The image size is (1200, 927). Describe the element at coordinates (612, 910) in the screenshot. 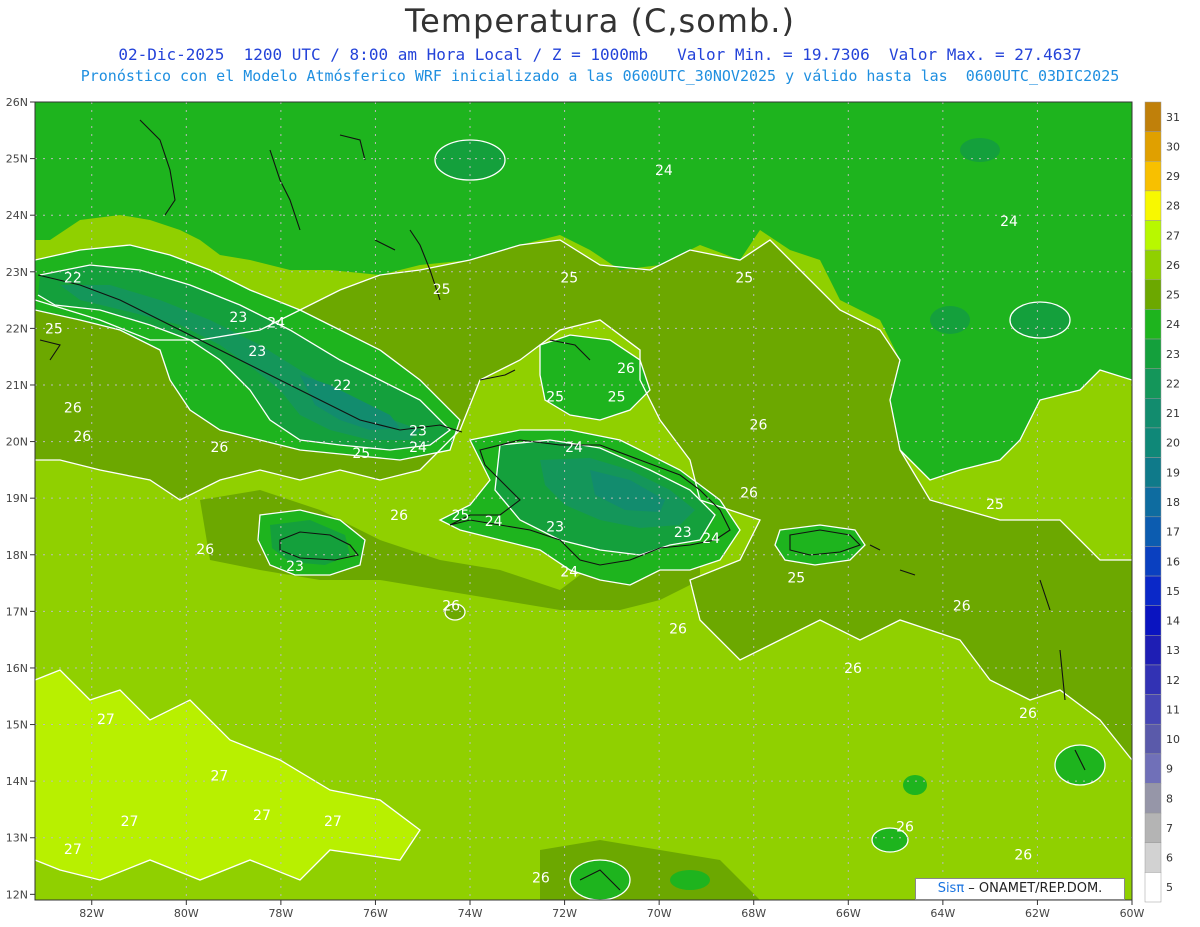

I see `longitude-axis: 82W 80W 78W 76W 74W 72W 70W 68W 66W 64W 62W 60W` at that location.